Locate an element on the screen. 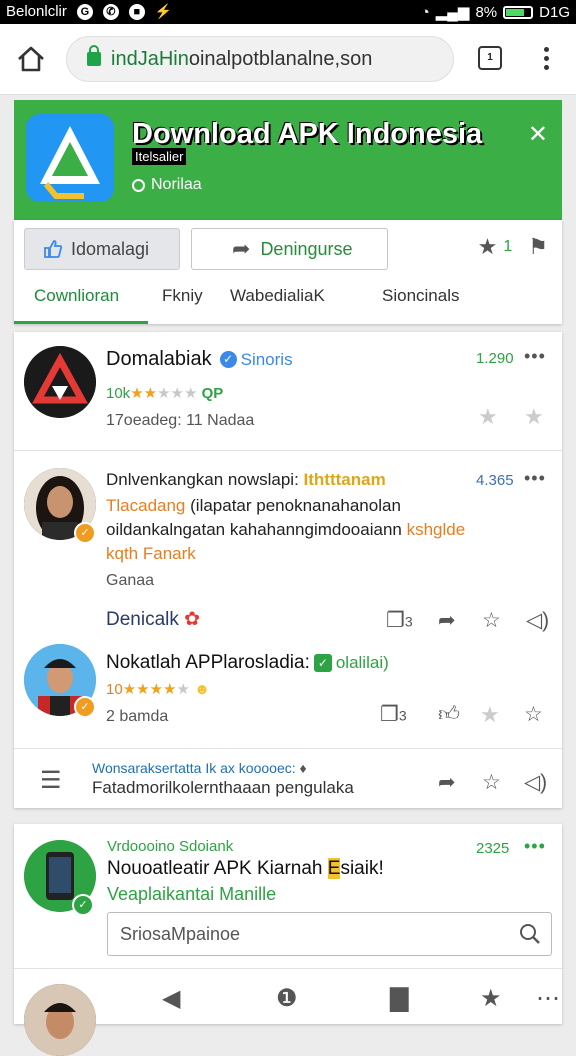 The width and height of the screenshot is (576, 1056). footer-title: Wonsaraksertatta Ik ax kooooec: ♦ is located at coordinates (199, 768).